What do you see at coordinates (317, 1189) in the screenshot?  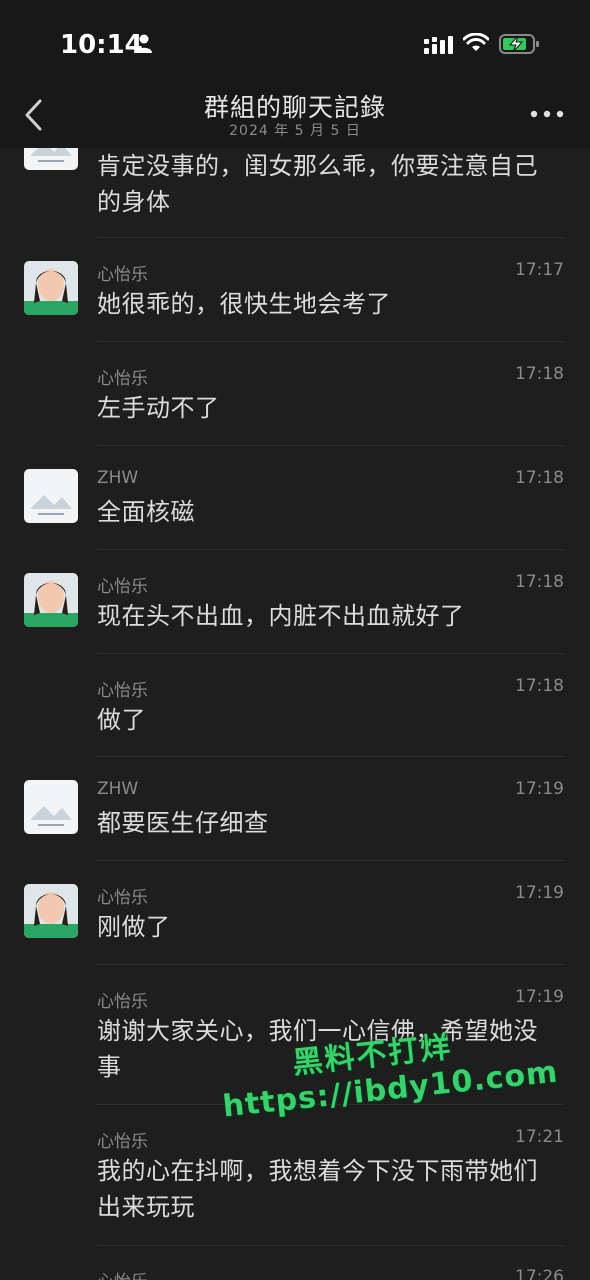 I see `message-text: 我的心在抖啊，我想着今下没下雨带她们 出来玩玩` at bounding box center [317, 1189].